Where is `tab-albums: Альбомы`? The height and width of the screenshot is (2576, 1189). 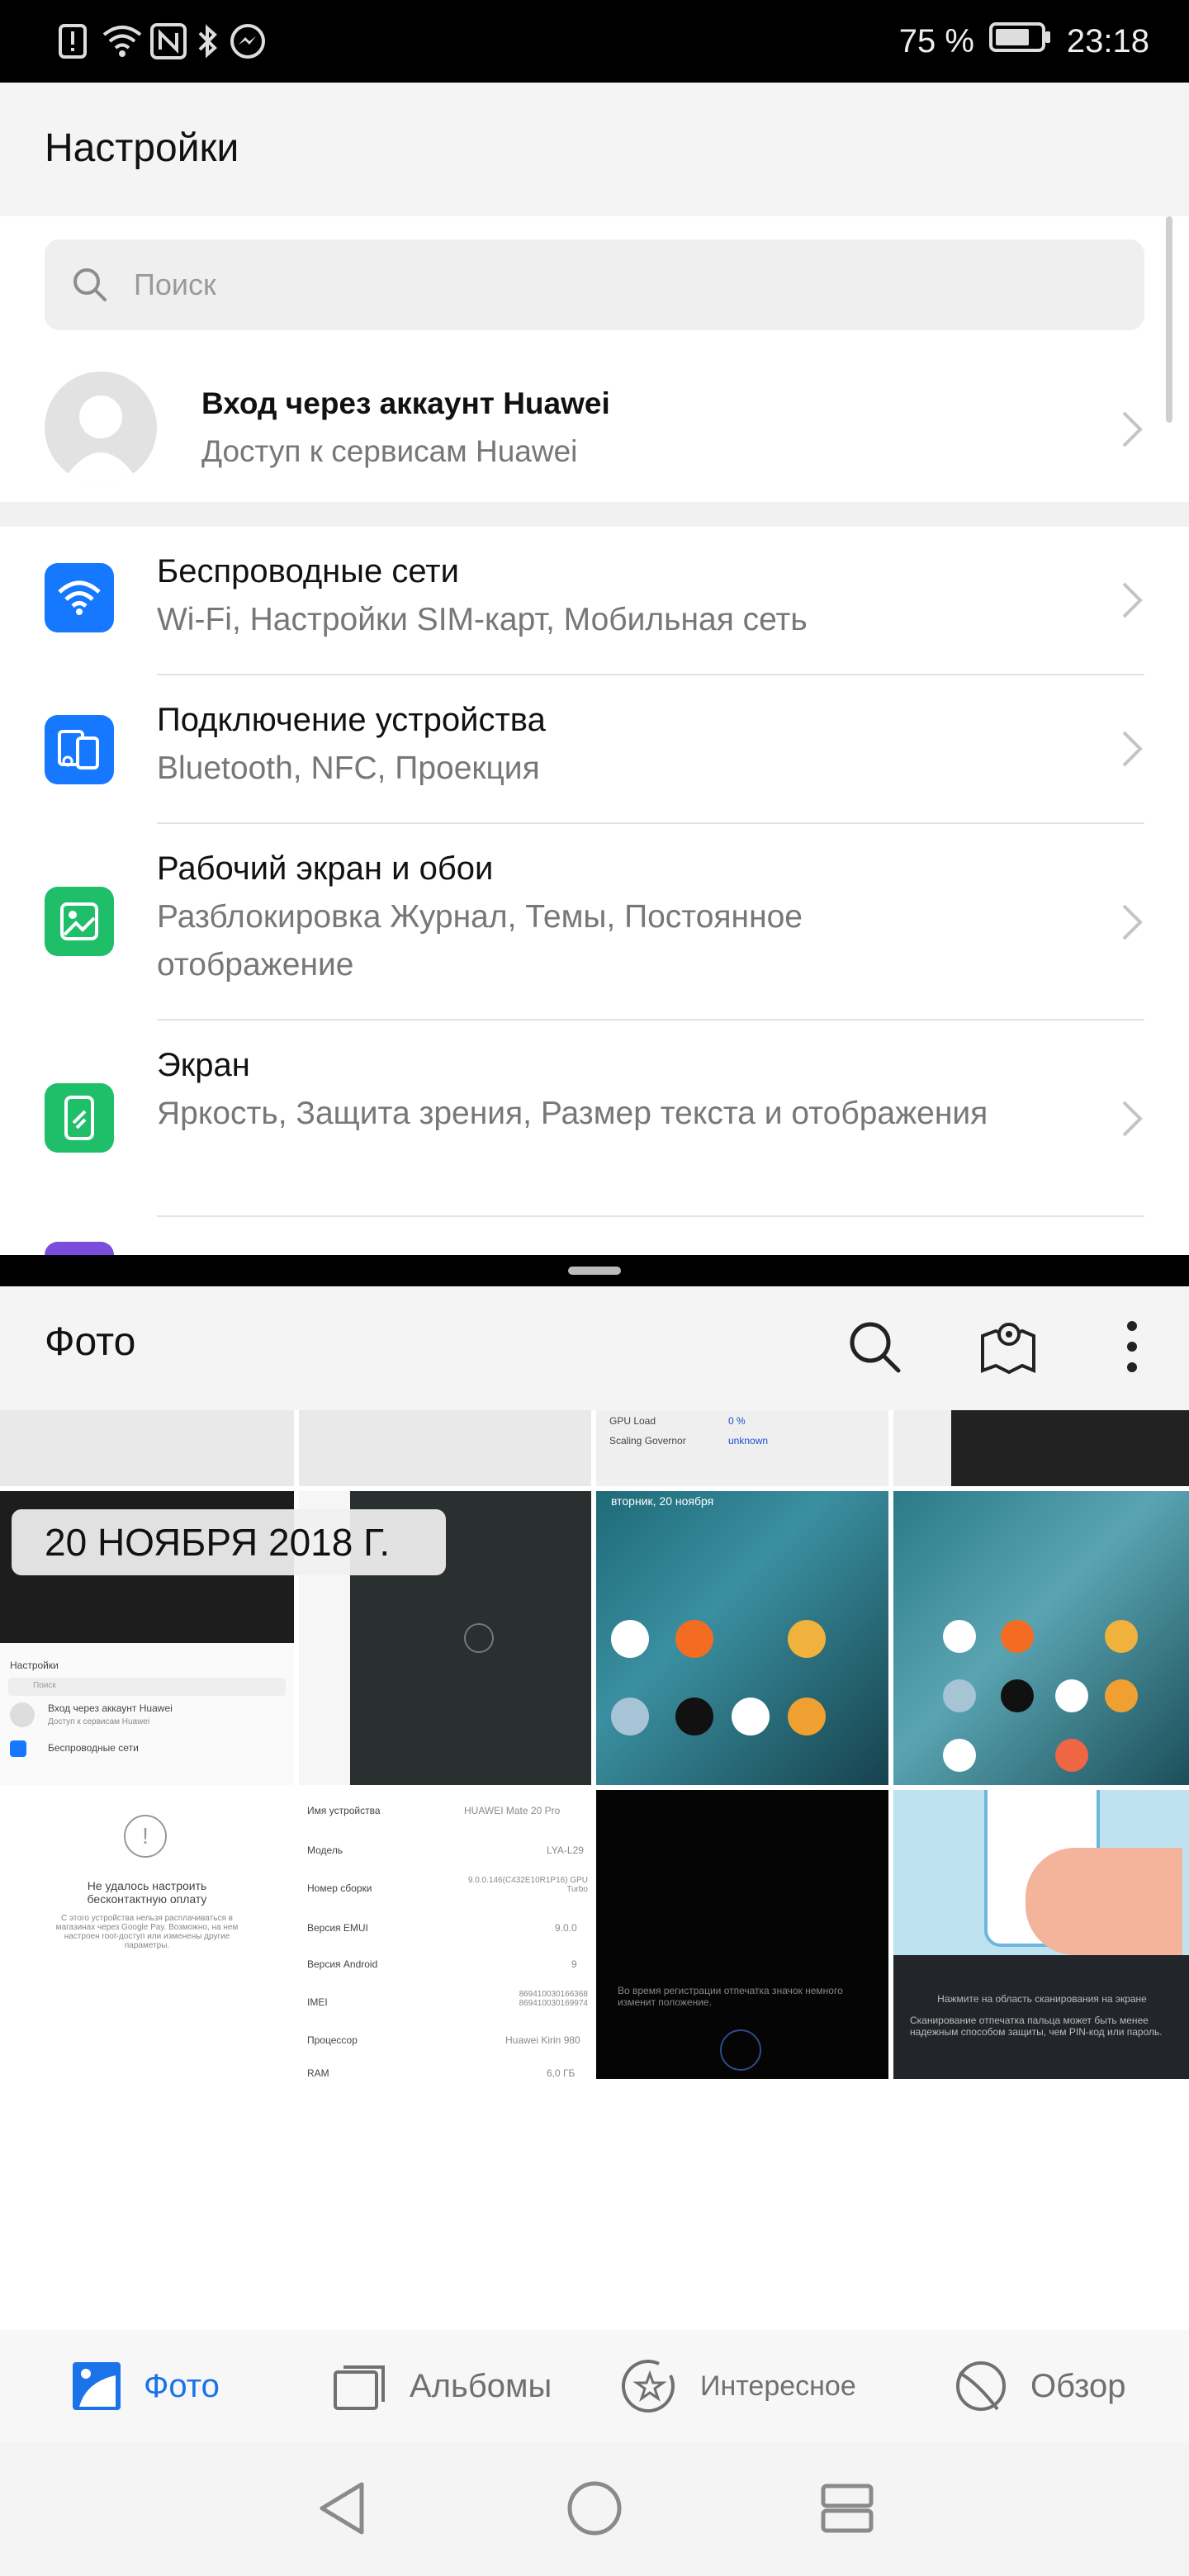
tab-albums: Альбомы is located at coordinates (442, 2386).